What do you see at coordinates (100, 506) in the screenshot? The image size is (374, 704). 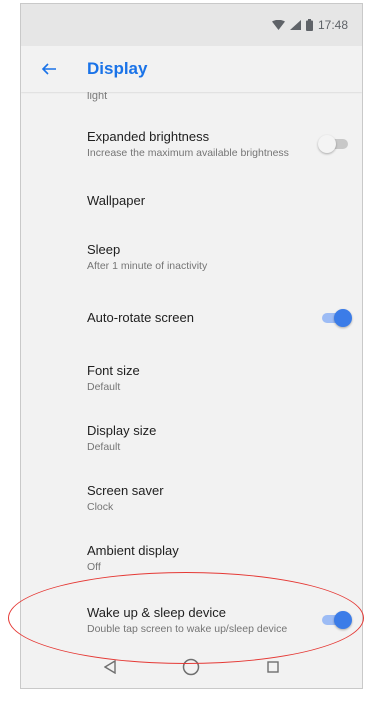 I see `setting-subtitle: Clock` at bounding box center [100, 506].